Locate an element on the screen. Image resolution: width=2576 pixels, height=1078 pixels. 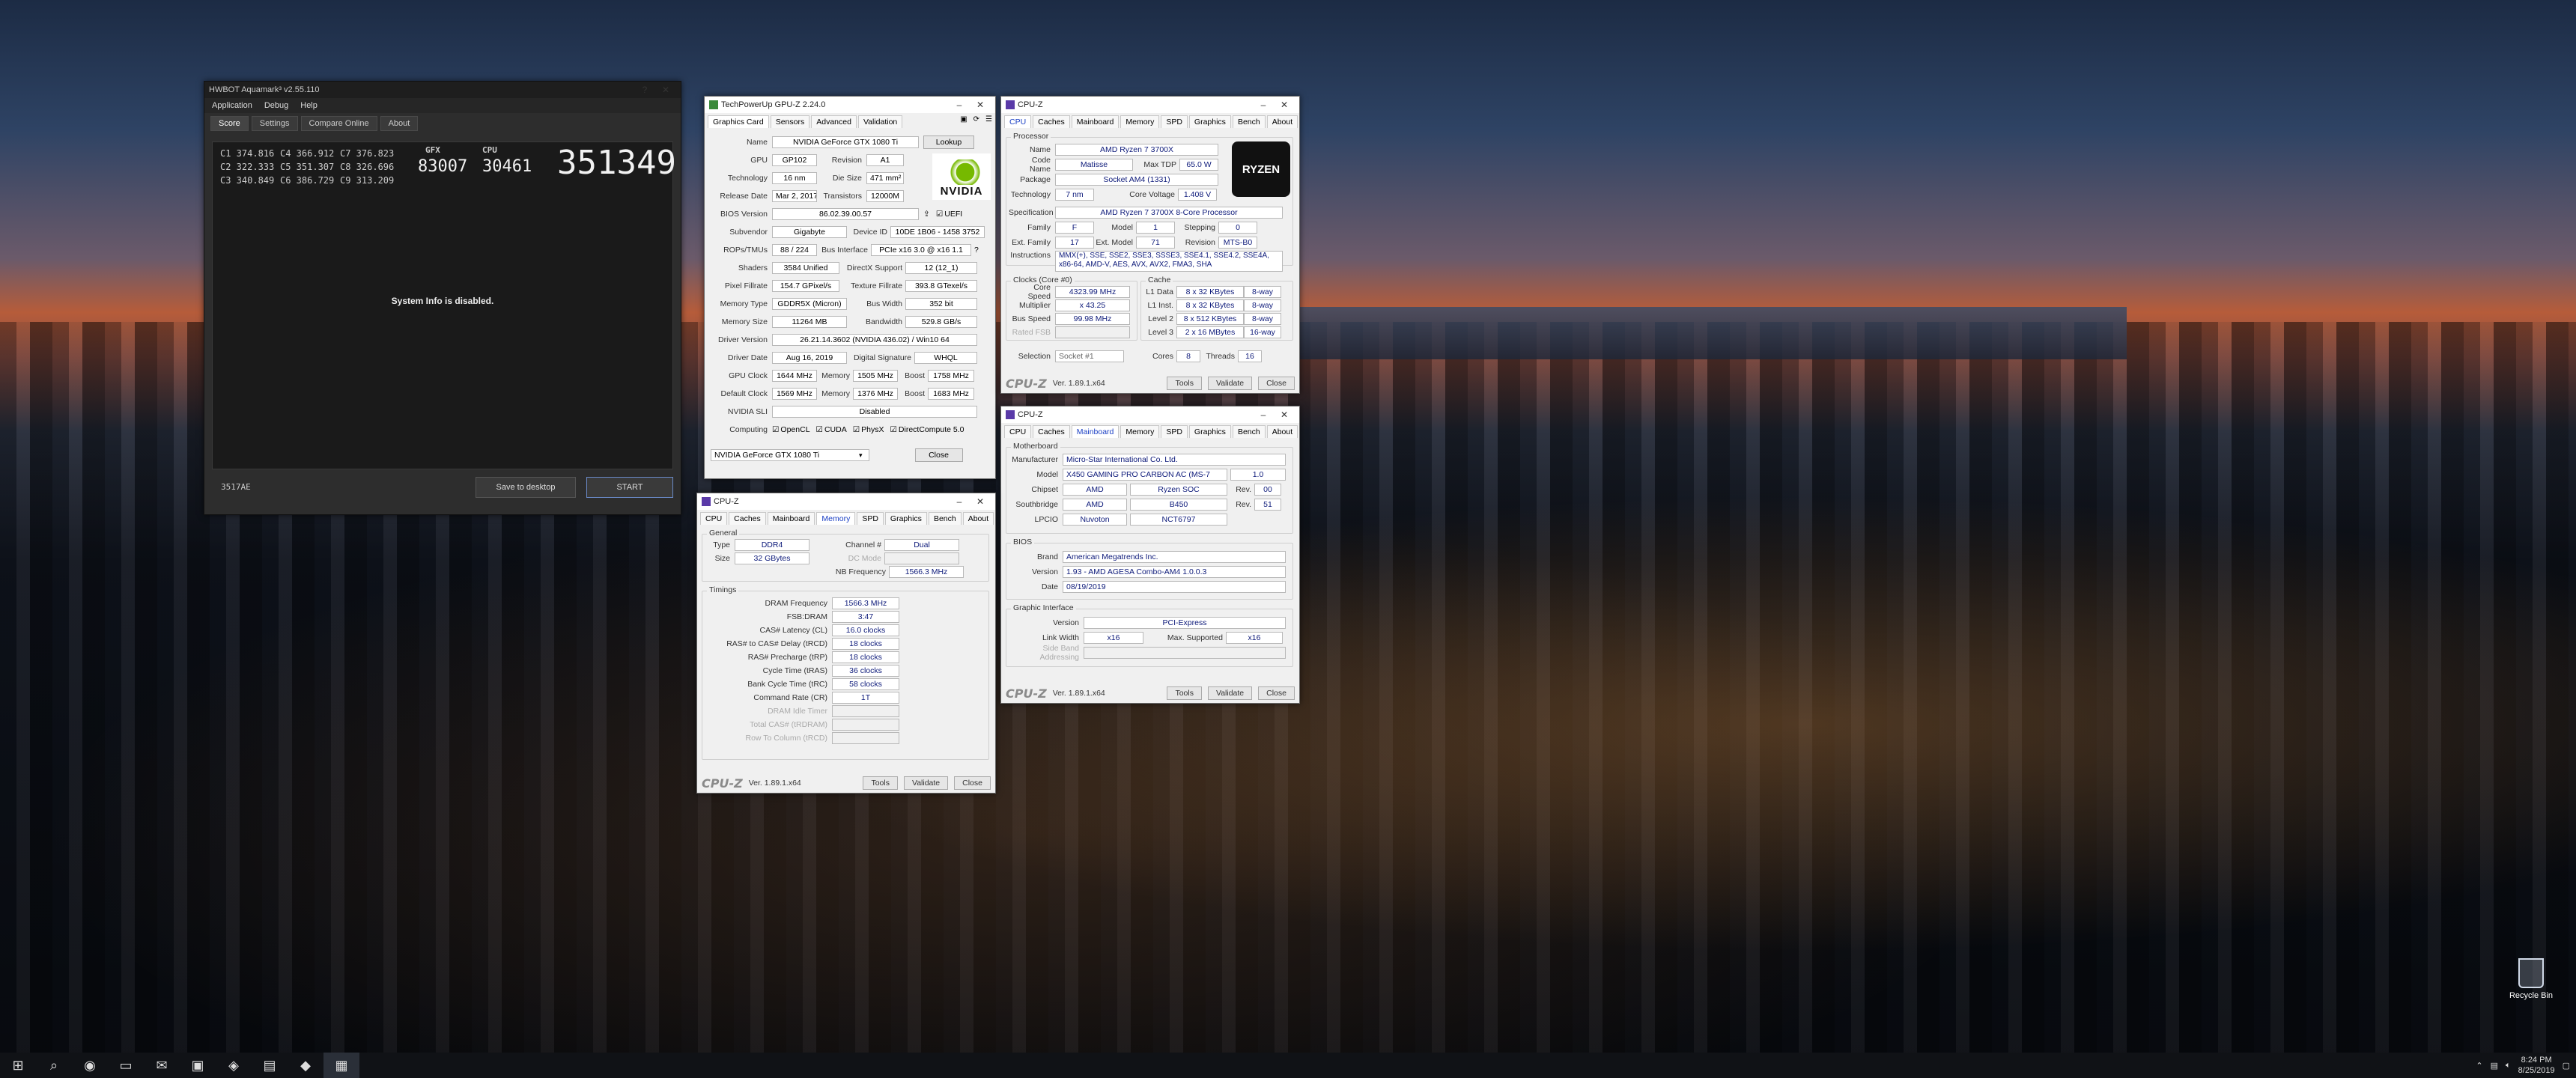
physx-checkbox: ☑ is located at coordinates (856, 429).